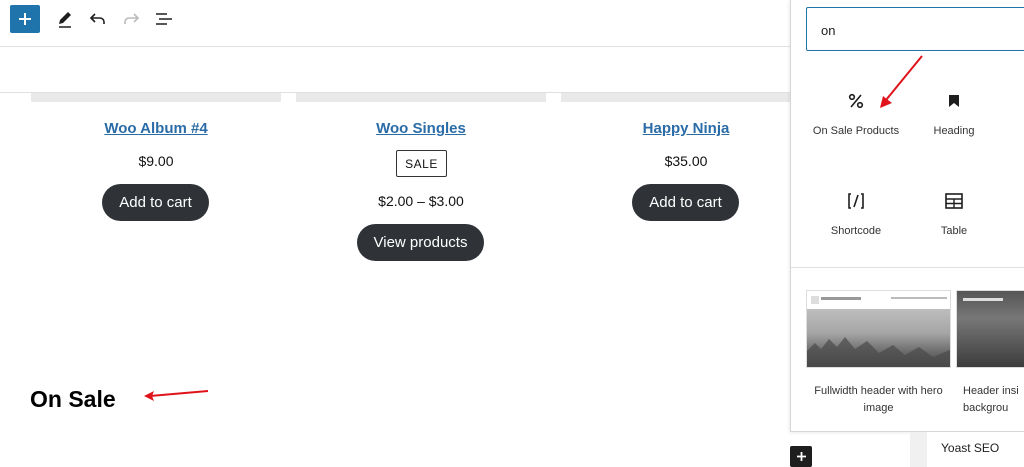 The image size is (1024, 467). I want to click on block-label: Shortcode, so click(856, 231).